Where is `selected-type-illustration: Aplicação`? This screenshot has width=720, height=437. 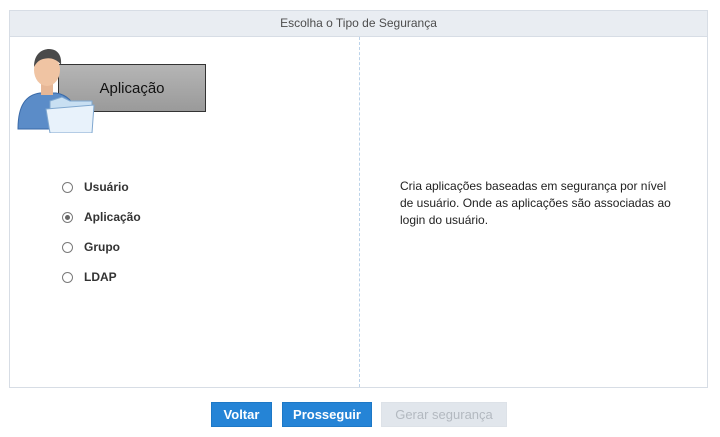 selected-type-illustration: Aplicação is located at coordinates (111, 88).